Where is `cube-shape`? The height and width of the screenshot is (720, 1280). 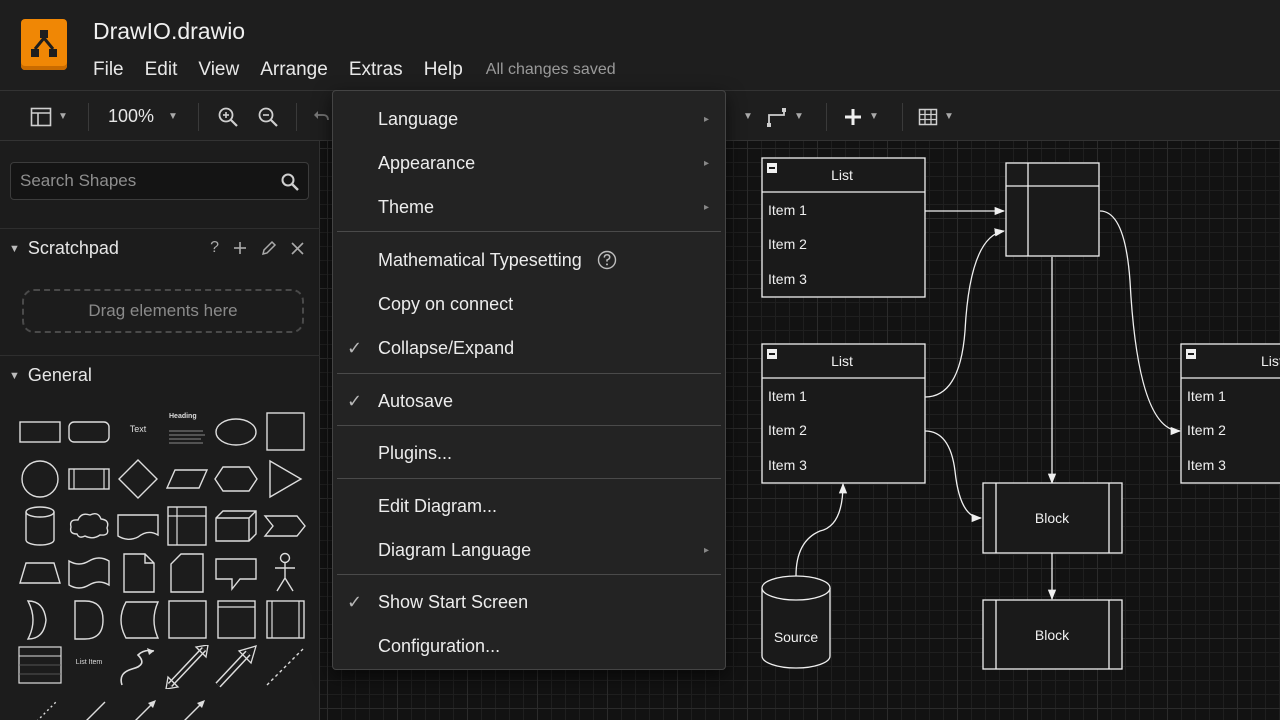
cube-shape is located at coordinates (236, 526).